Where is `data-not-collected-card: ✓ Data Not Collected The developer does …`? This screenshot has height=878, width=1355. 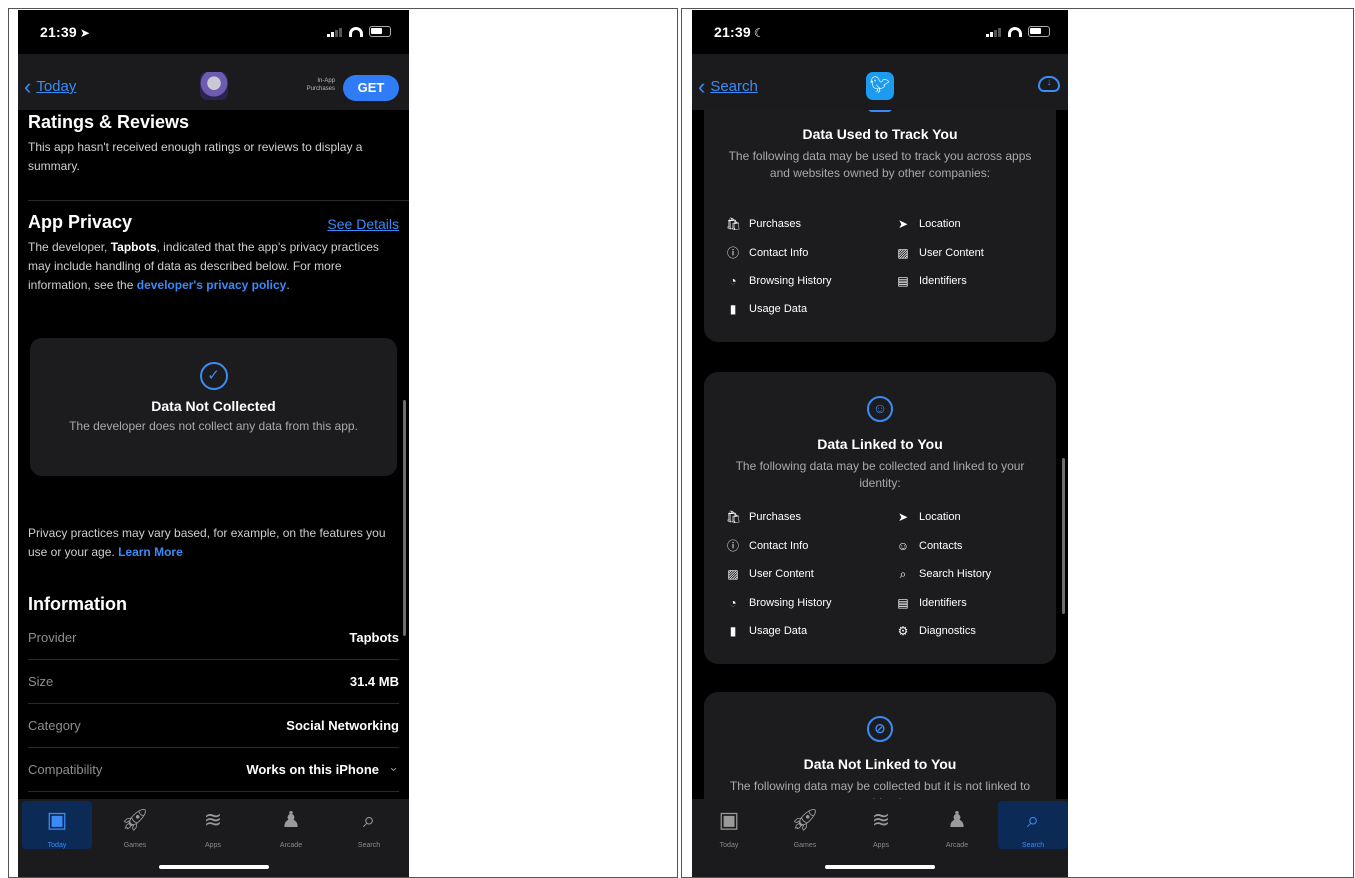 data-not-collected-card: ✓ Data Not Collected The developer does … is located at coordinates (213, 407).